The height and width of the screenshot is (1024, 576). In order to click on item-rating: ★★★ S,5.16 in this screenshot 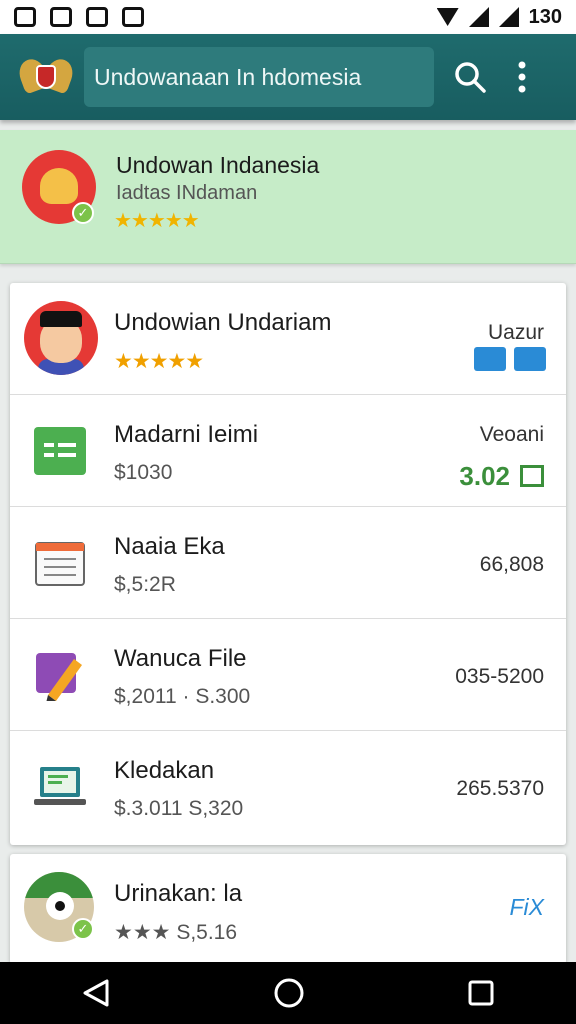, I will do `click(176, 932)`.